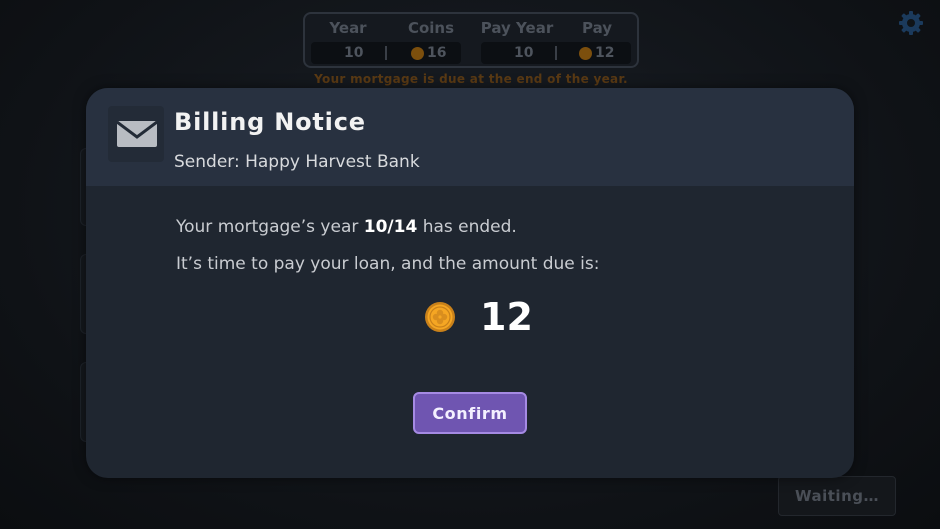 Image resolution: width=940 pixels, height=529 pixels. What do you see at coordinates (270, 227) in the screenshot?
I see `message-line-1-prefix: Your mortgage’s year` at bounding box center [270, 227].